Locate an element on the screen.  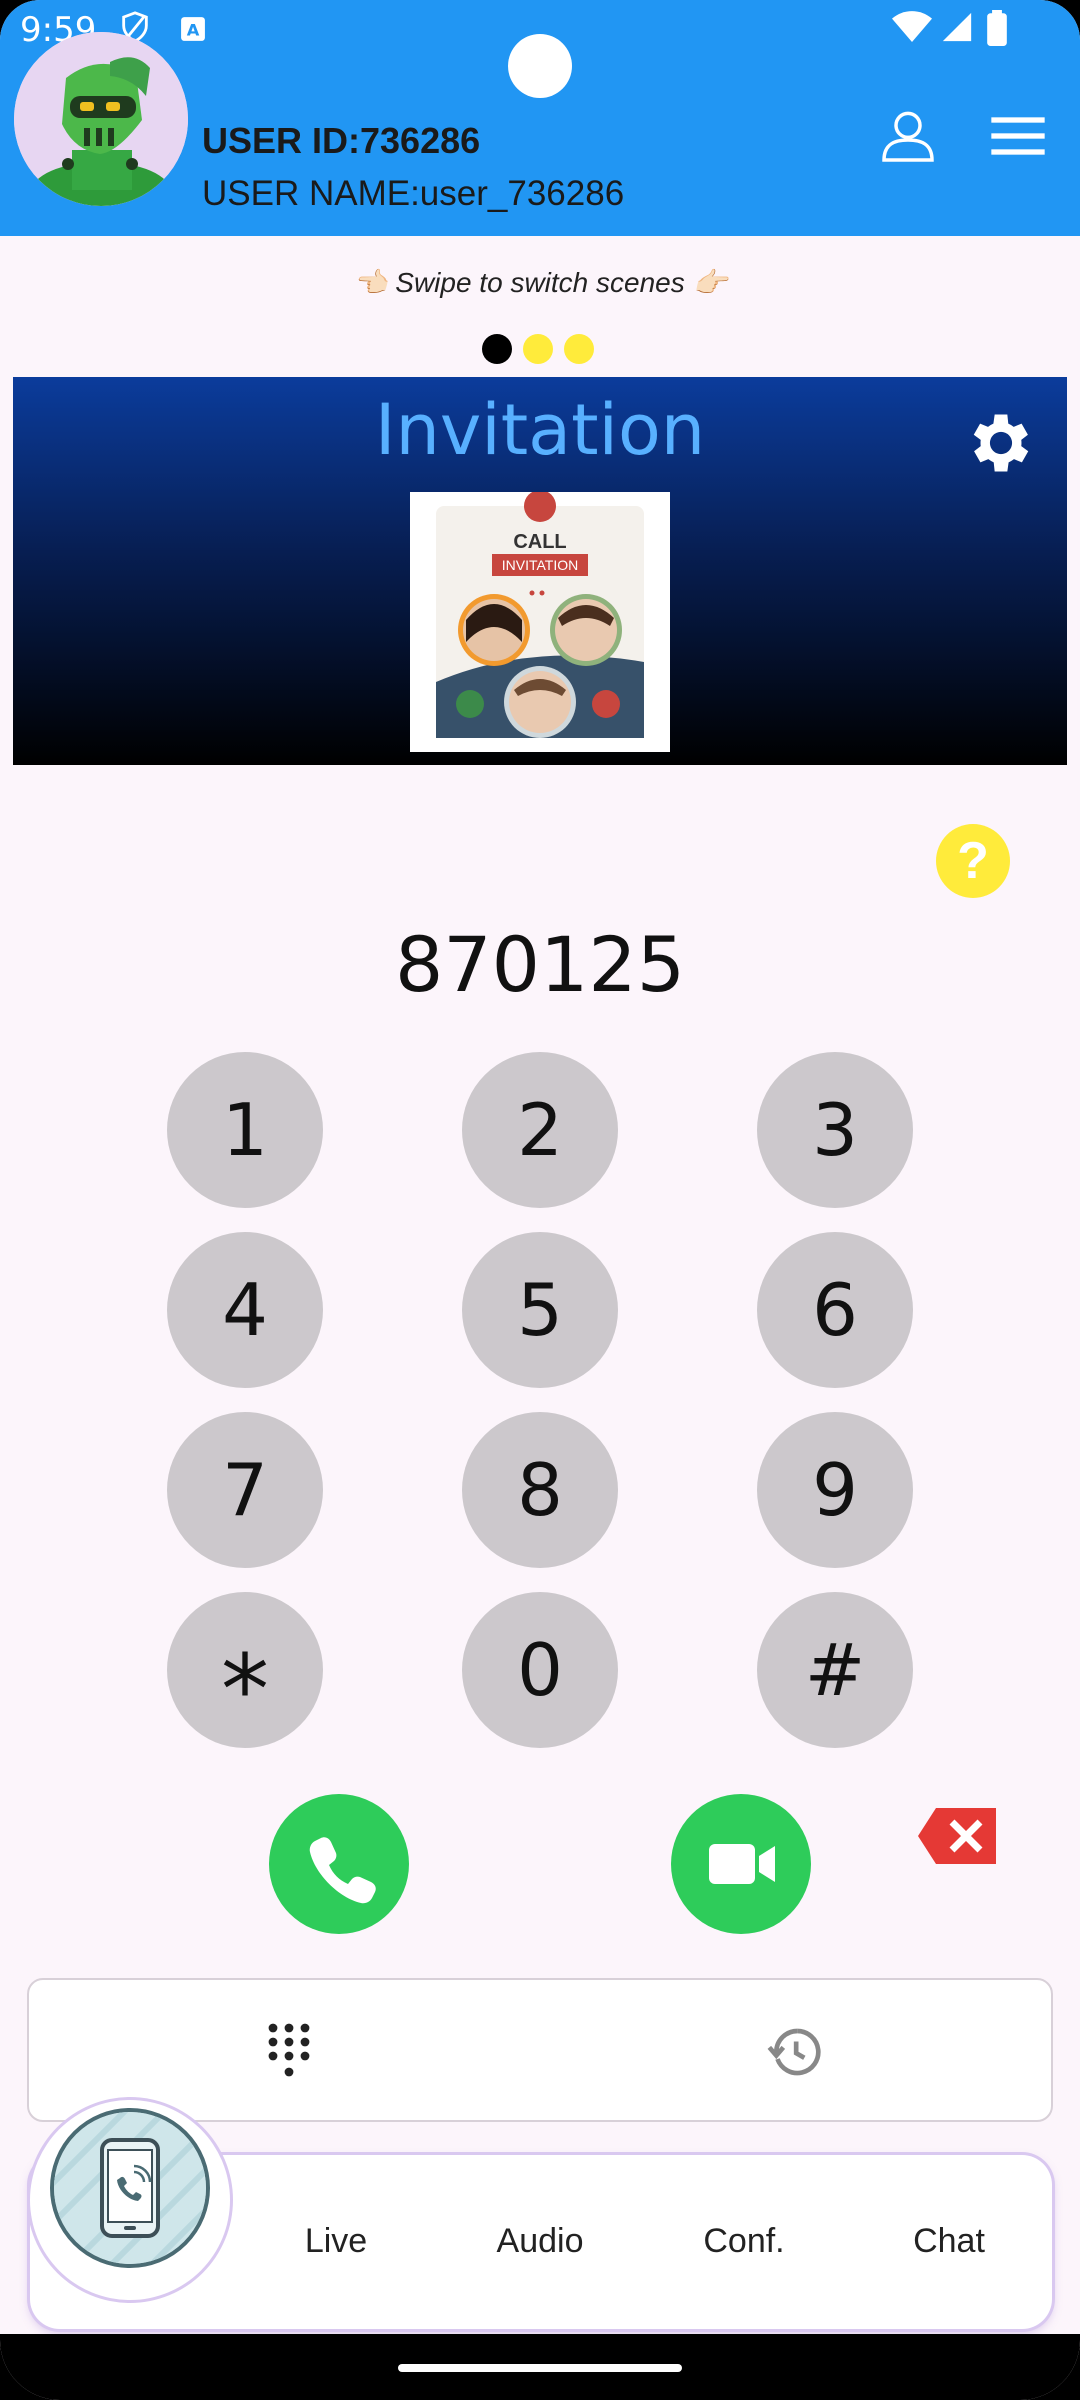
keyboard-a-icon: A is located at coordinates (193, 29).